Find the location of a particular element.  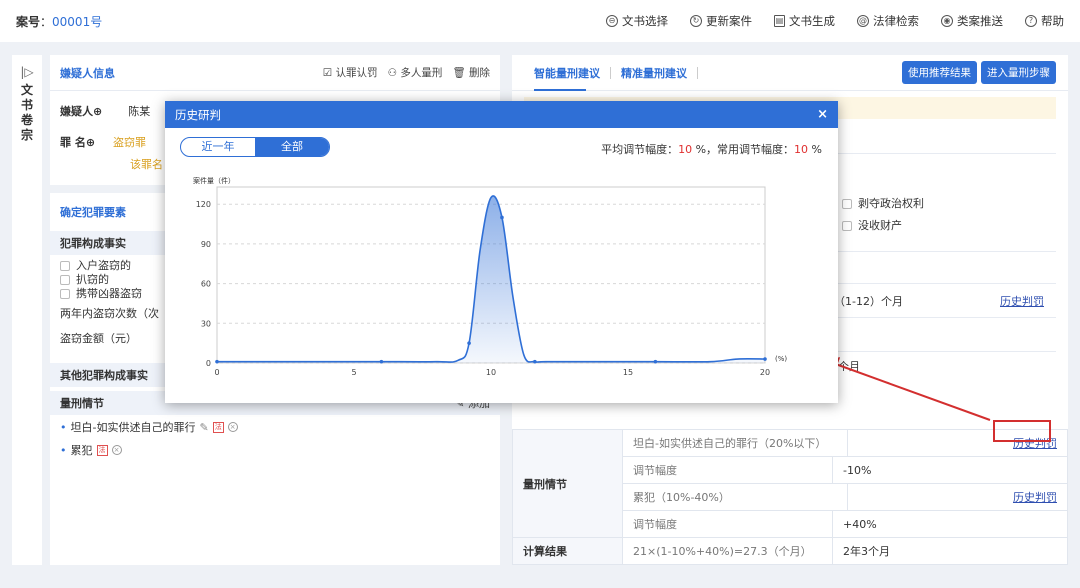

toggle-recent-year: 近一年 is located at coordinates (218, 147).